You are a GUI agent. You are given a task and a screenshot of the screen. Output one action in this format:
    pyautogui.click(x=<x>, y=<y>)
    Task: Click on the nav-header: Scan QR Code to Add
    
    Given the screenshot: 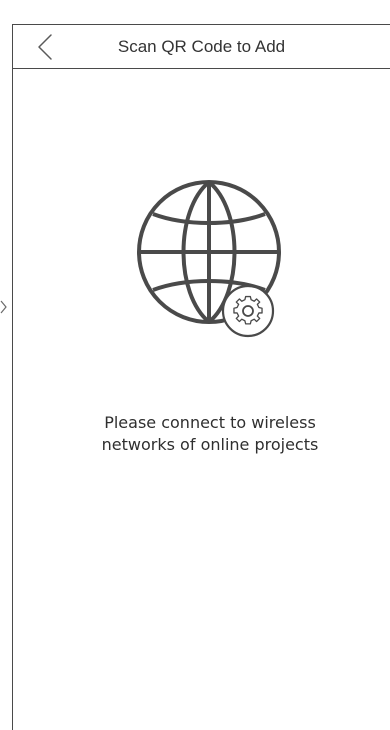 What is the action you would take?
    pyautogui.click(x=201, y=47)
    